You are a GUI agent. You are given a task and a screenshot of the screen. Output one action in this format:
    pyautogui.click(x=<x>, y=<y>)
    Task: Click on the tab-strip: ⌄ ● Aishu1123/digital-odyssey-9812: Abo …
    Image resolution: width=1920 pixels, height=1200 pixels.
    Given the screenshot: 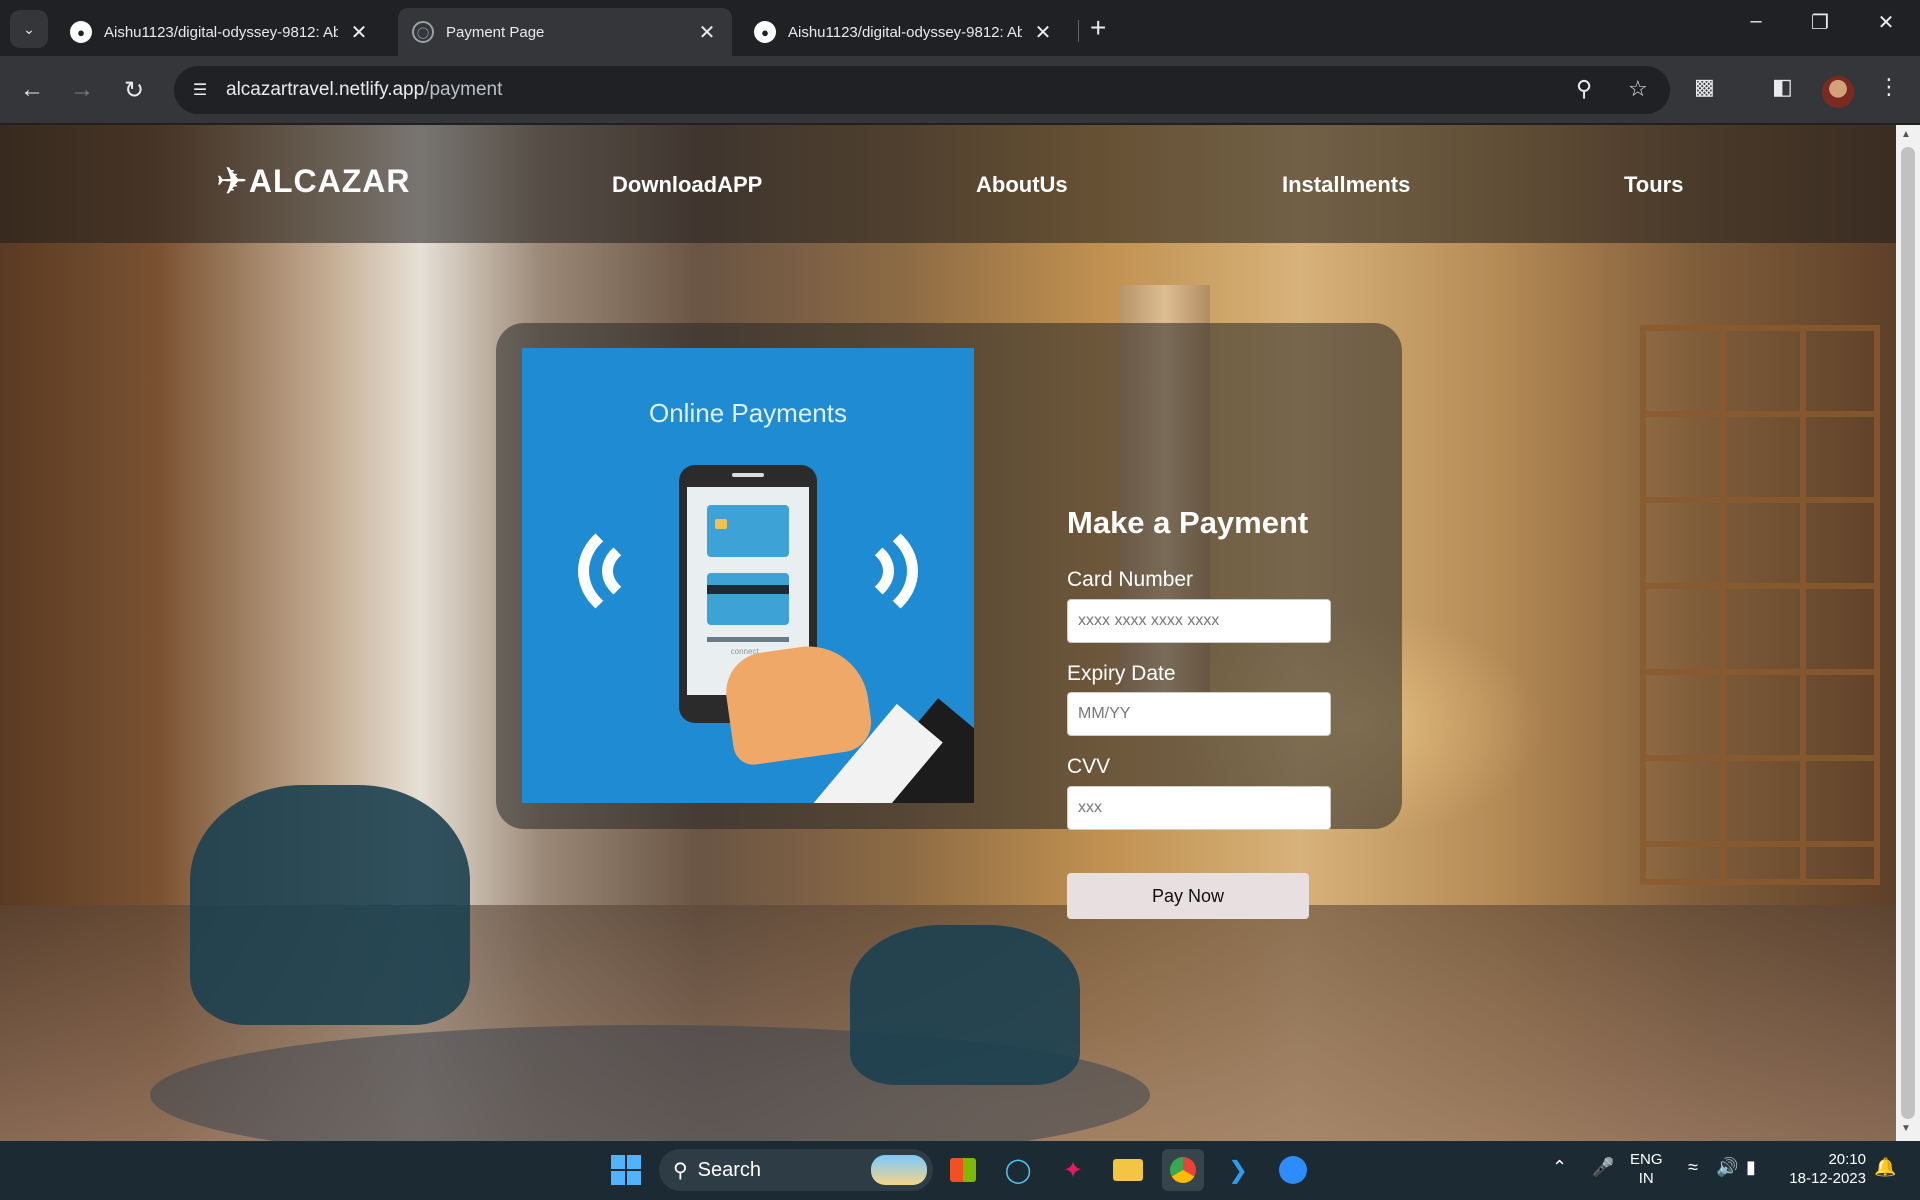 What is the action you would take?
    pyautogui.click(x=960, y=28)
    